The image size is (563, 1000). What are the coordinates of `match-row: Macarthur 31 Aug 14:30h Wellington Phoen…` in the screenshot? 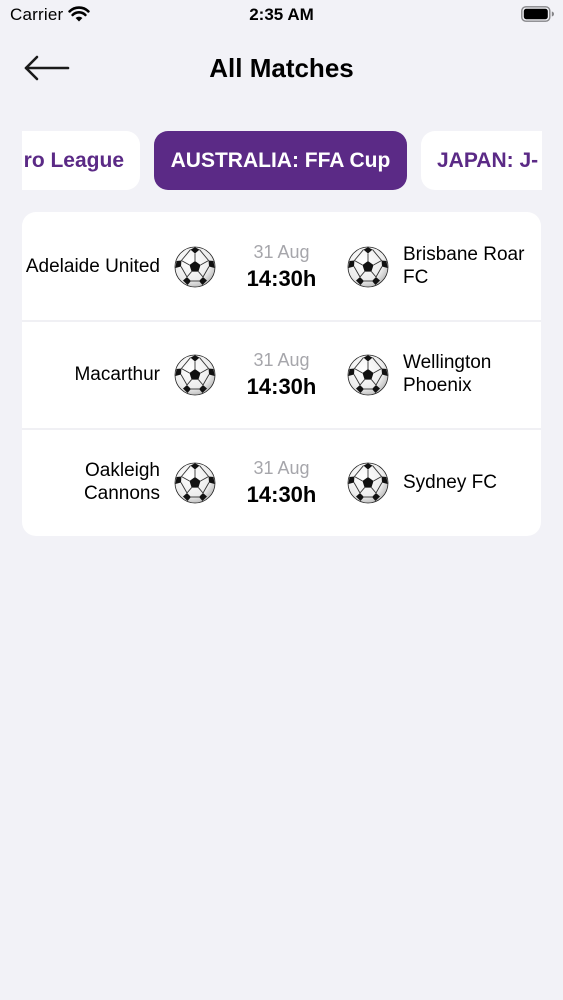 It's located at (281, 374).